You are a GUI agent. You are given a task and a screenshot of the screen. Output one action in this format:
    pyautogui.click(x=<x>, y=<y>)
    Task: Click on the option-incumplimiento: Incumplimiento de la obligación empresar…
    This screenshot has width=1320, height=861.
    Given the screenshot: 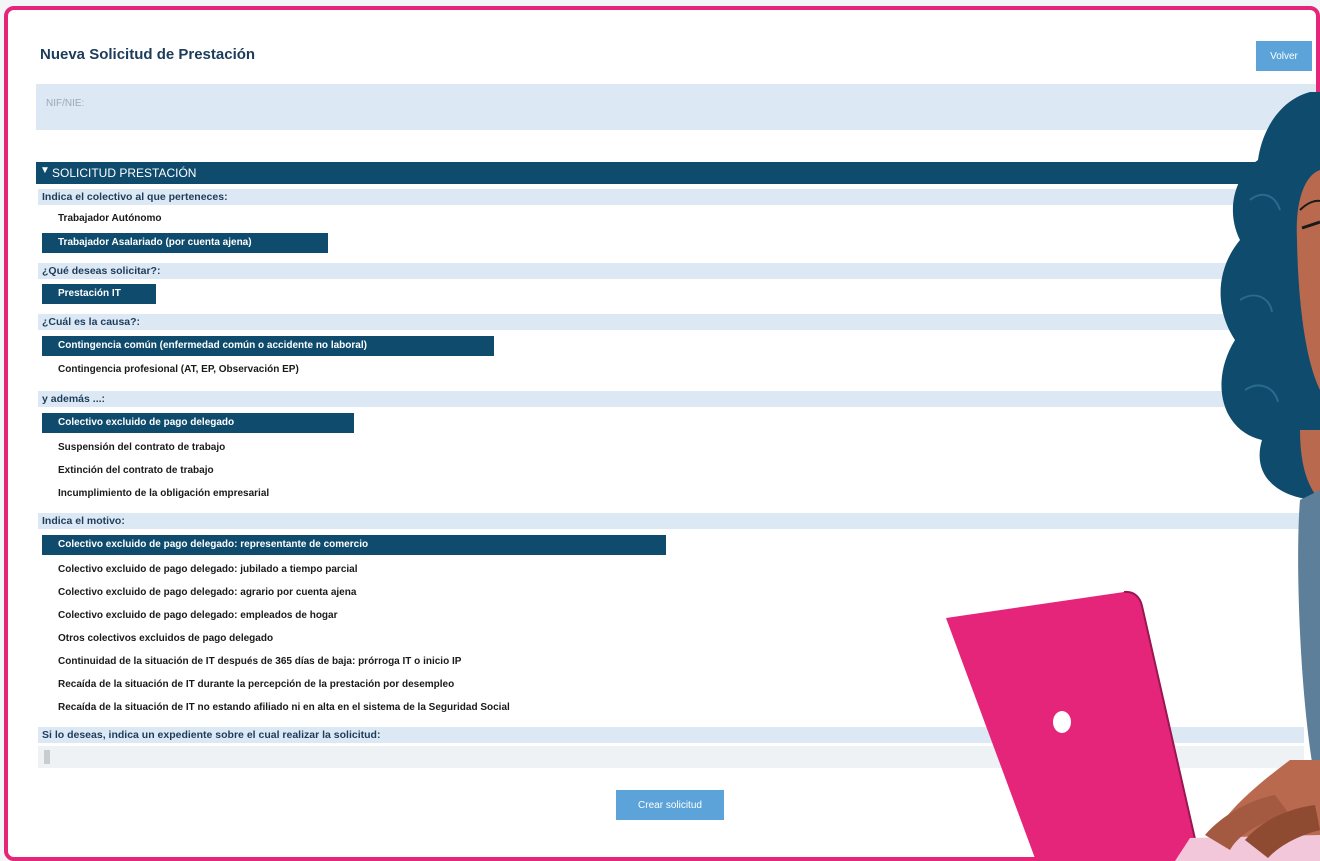 What is the action you would take?
    pyautogui.click(x=163, y=493)
    